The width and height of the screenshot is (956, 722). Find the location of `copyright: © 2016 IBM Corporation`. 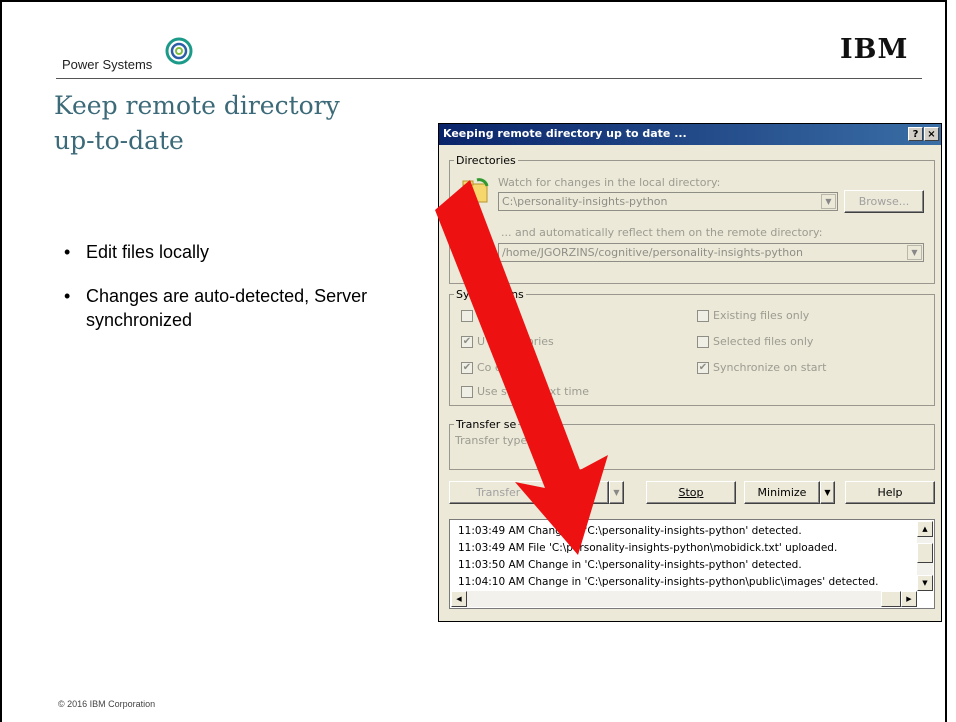

copyright: © 2016 IBM Corporation is located at coordinates (107, 704).